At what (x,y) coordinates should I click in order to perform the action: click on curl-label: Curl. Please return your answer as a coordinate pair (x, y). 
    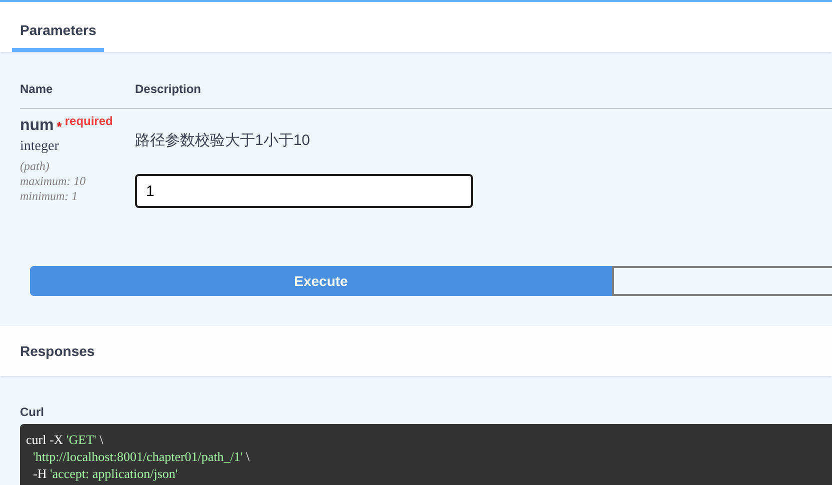
    Looking at the image, I should click on (32, 412).